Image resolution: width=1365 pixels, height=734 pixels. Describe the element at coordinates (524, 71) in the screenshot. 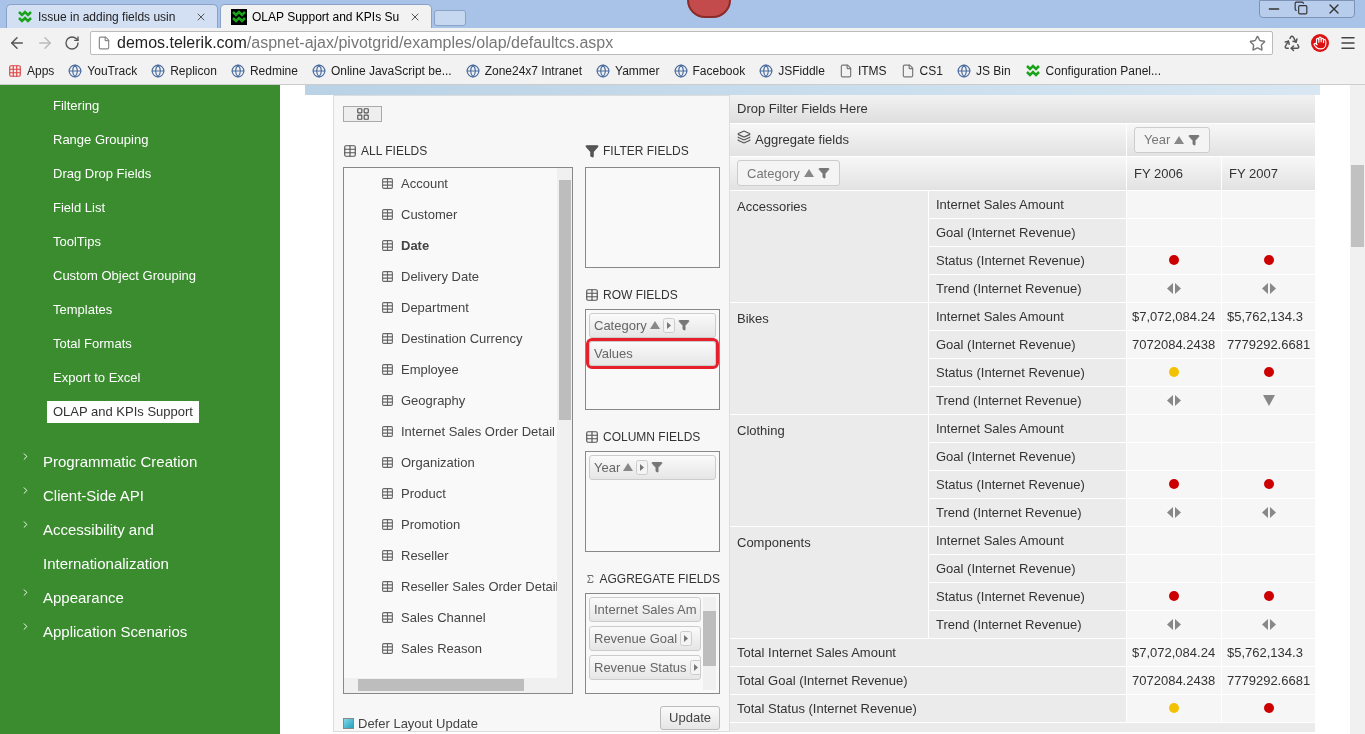

I see `bookmark: Zone24x7 Intranet` at that location.